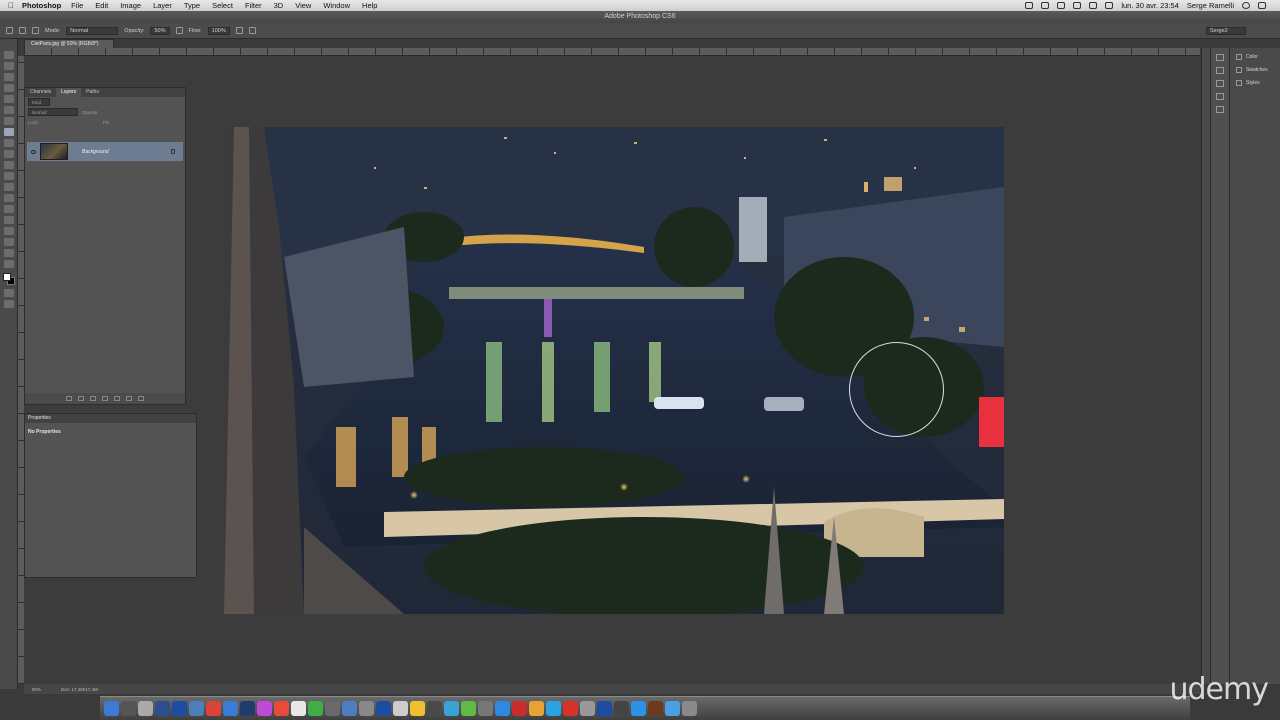 The image size is (1280, 720). I want to click on menubar-user: Serge Ramelli, so click(1210, 5).